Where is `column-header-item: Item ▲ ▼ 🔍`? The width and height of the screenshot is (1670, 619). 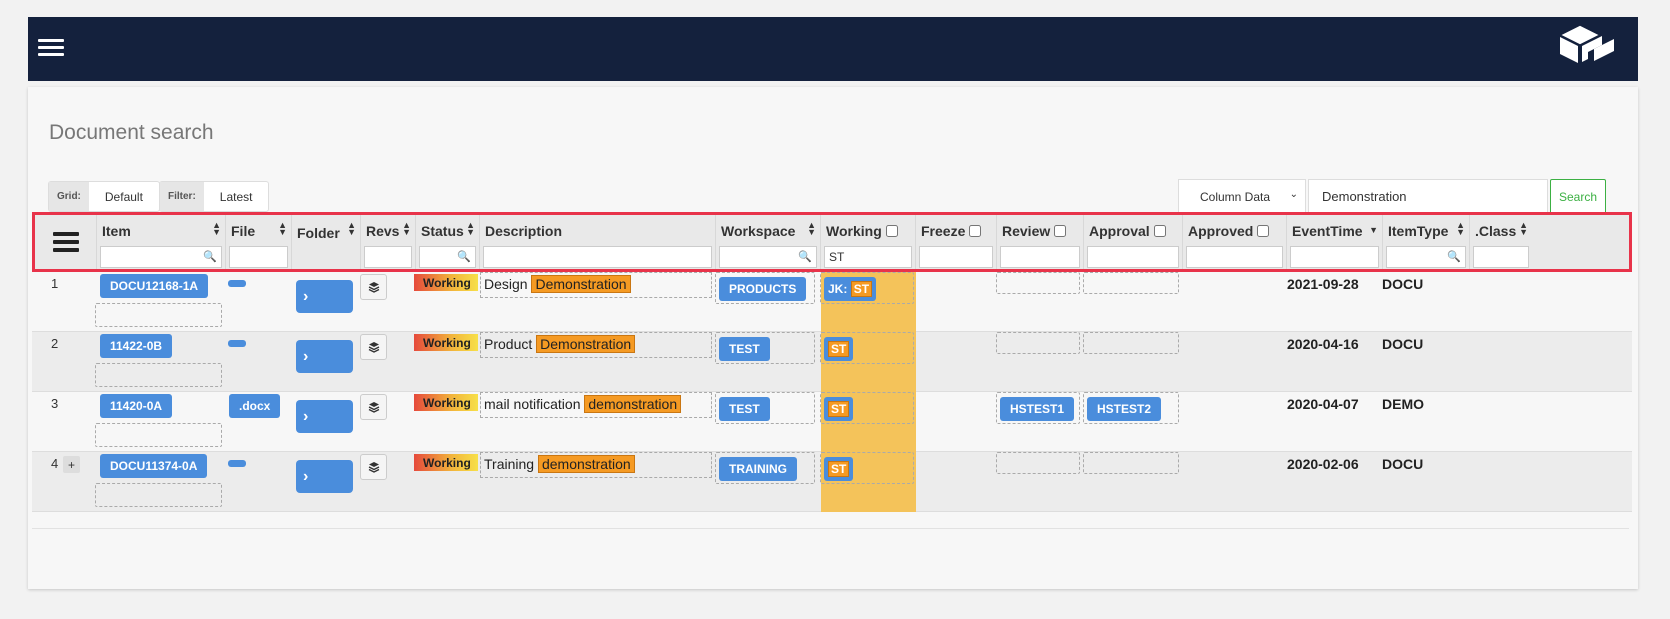
column-header-item: Item ▲ ▼ 🔍 is located at coordinates (161, 242).